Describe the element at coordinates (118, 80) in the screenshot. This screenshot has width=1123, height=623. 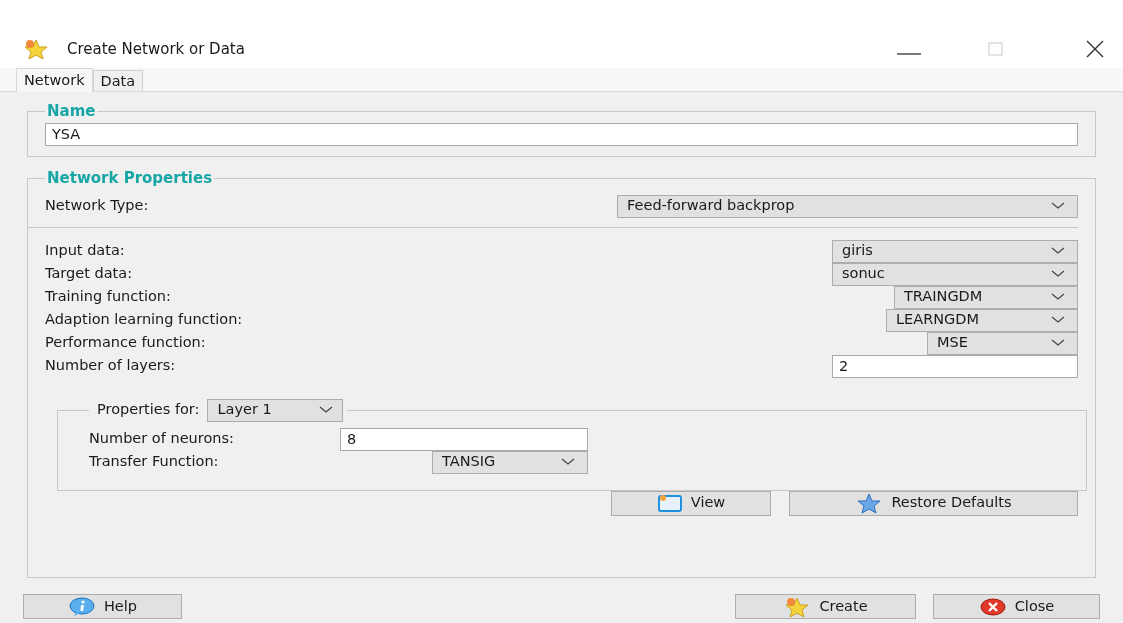
I see `tab: Data` at that location.